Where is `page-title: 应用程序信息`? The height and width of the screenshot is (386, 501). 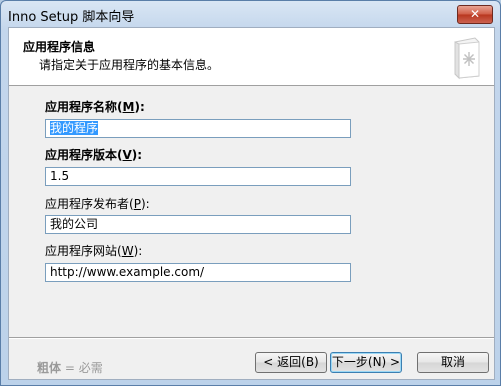 page-title: 应用程序信息 is located at coordinates (59, 47).